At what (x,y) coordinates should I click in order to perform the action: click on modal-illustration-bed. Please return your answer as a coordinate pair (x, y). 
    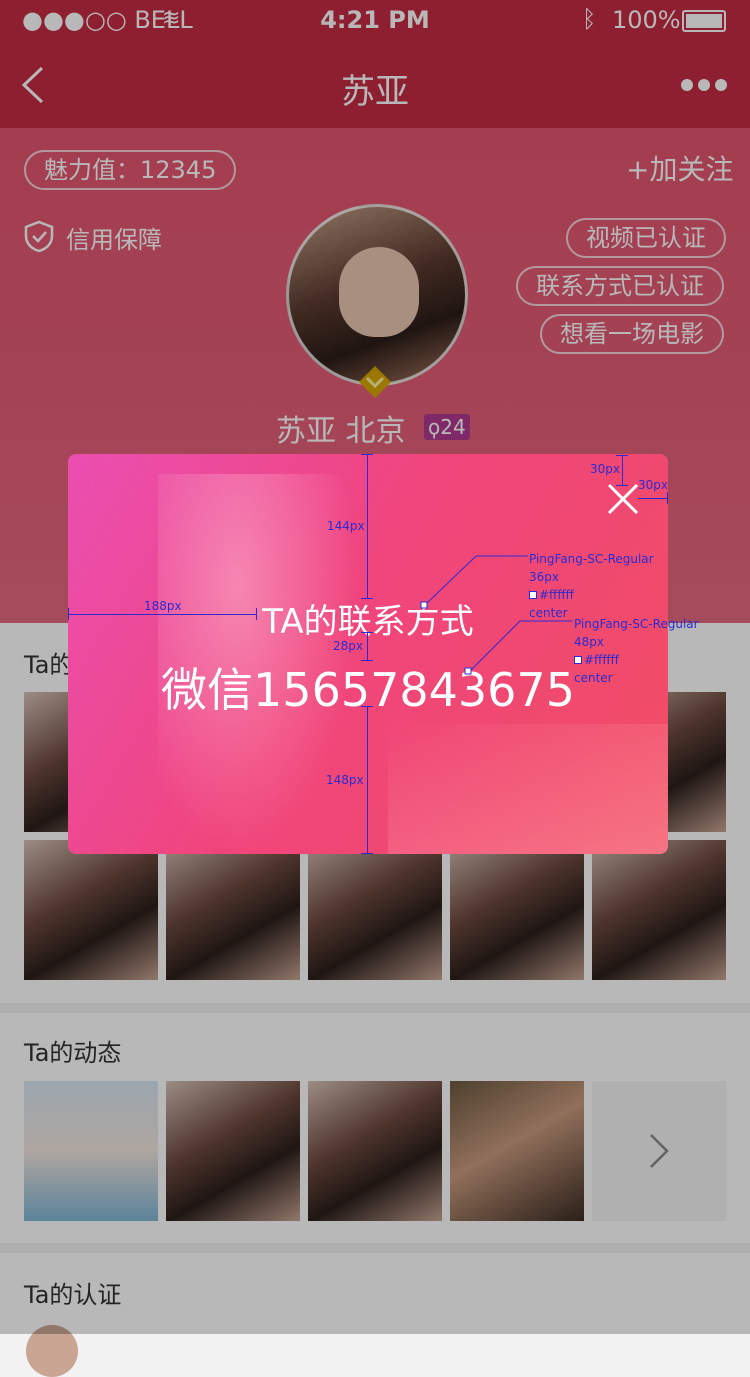
    Looking at the image, I should click on (528, 789).